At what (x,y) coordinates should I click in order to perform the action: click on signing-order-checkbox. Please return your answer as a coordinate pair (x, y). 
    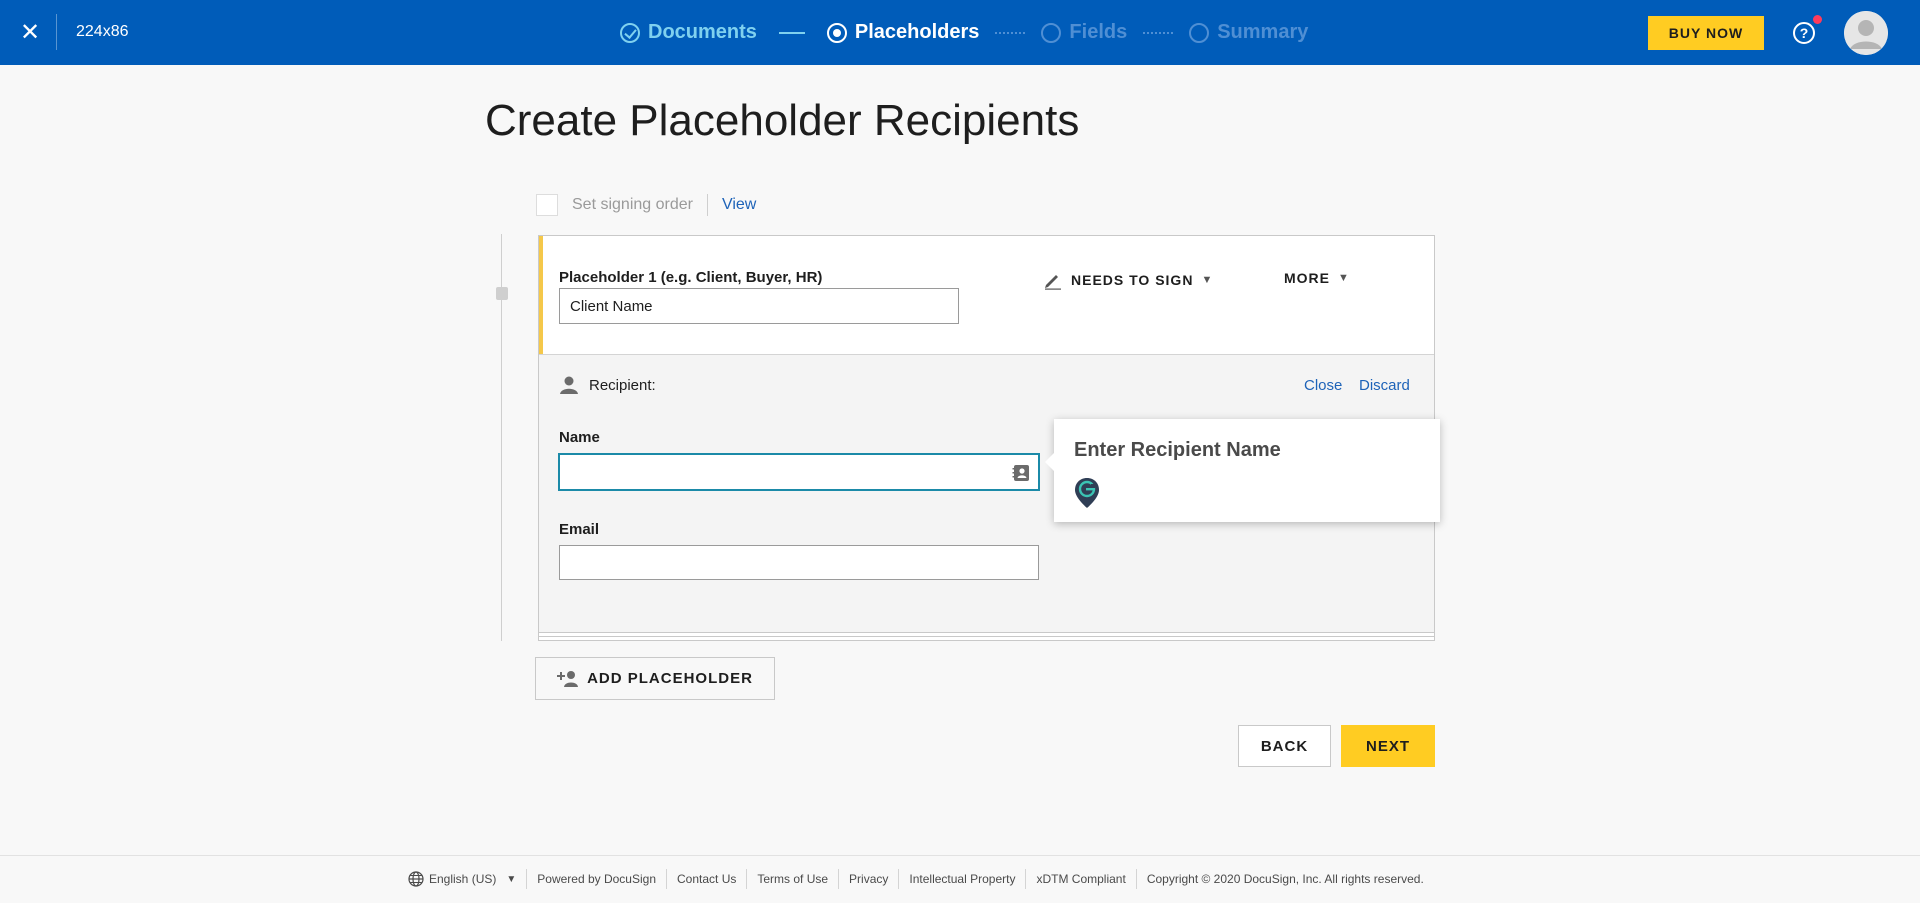
    Looking at the image, I should click on (547, 205).